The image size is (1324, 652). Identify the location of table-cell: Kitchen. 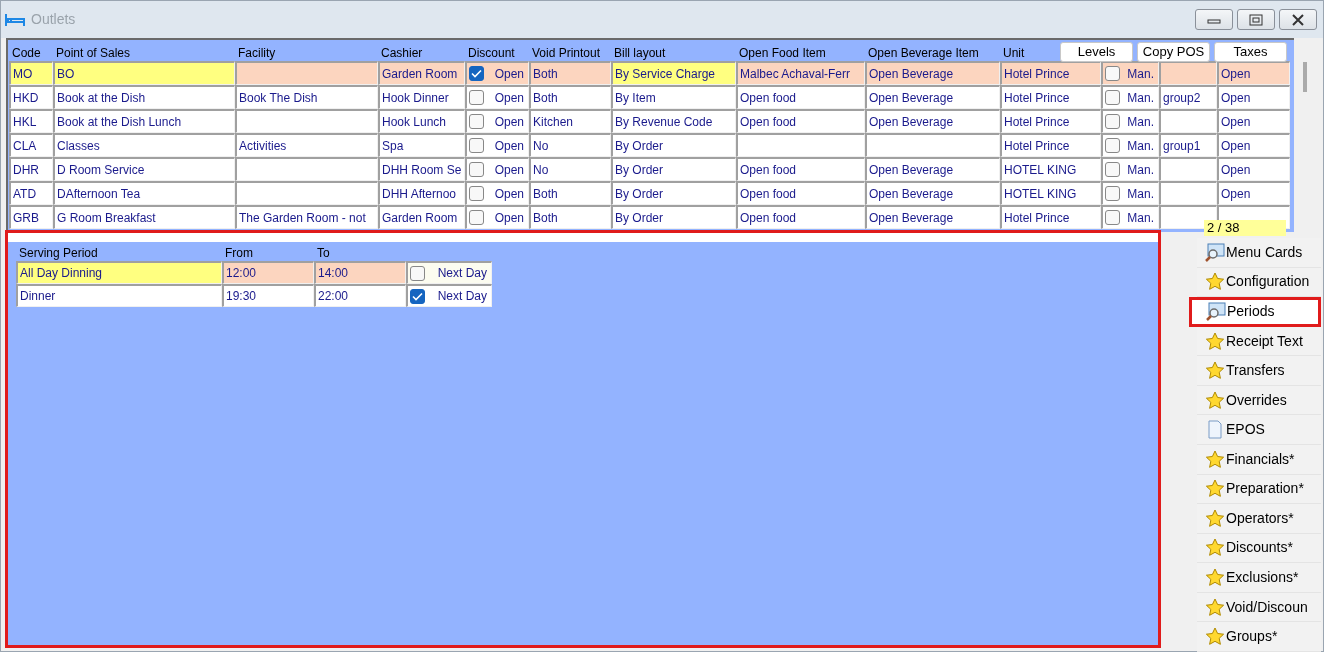
(570, 121).